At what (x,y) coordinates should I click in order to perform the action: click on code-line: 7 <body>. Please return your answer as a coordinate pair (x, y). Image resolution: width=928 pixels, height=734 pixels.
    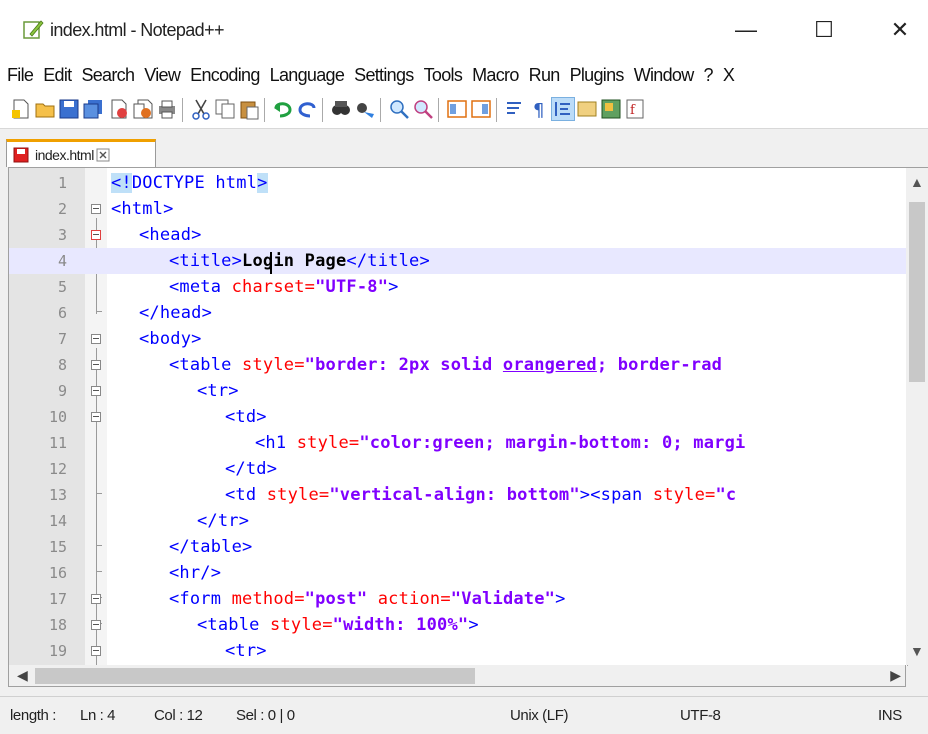
    Looking at the image, I should click on (458, 339).